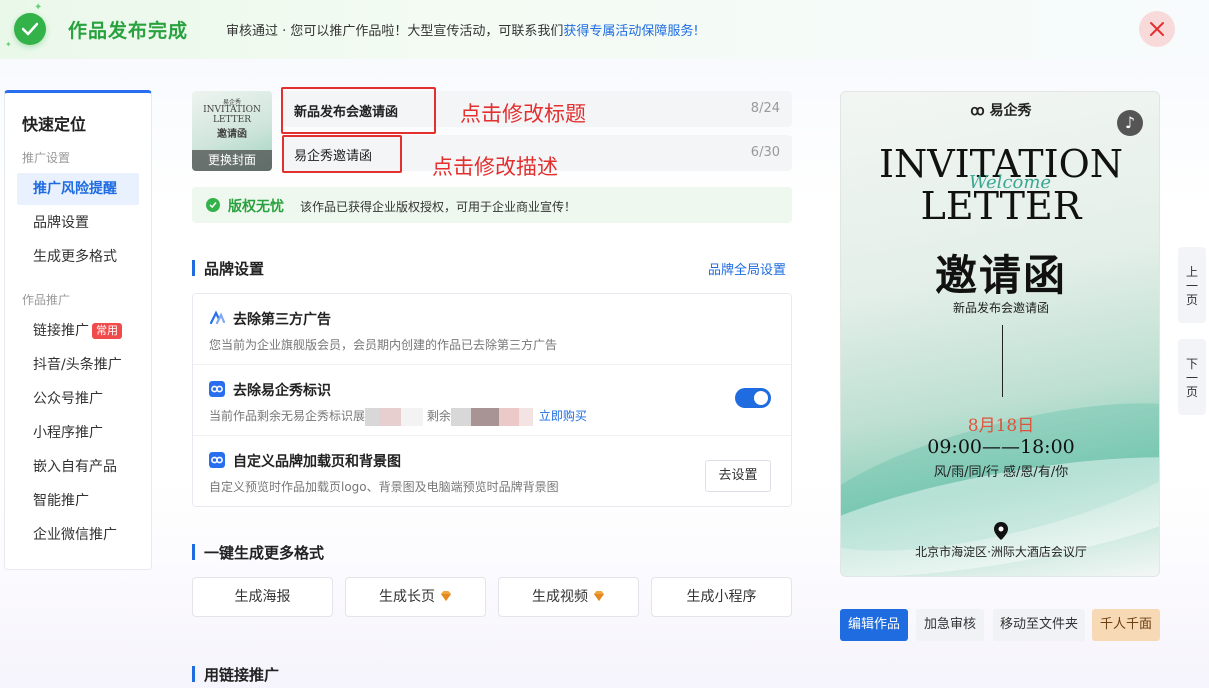 The image size is (1209, 688). What do you see at coordinates (1001, 472) in the screenshot?
I see `preview-slogan: 风/雨/同/行 感/恩/有/你` at bounding box center [1001, 472].